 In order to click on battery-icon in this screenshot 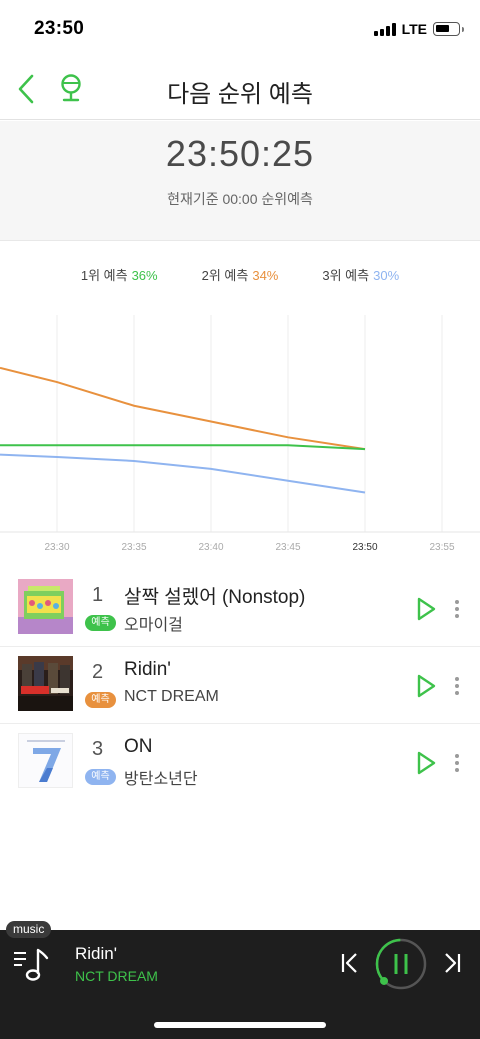, I will do `click(448, 29)`.